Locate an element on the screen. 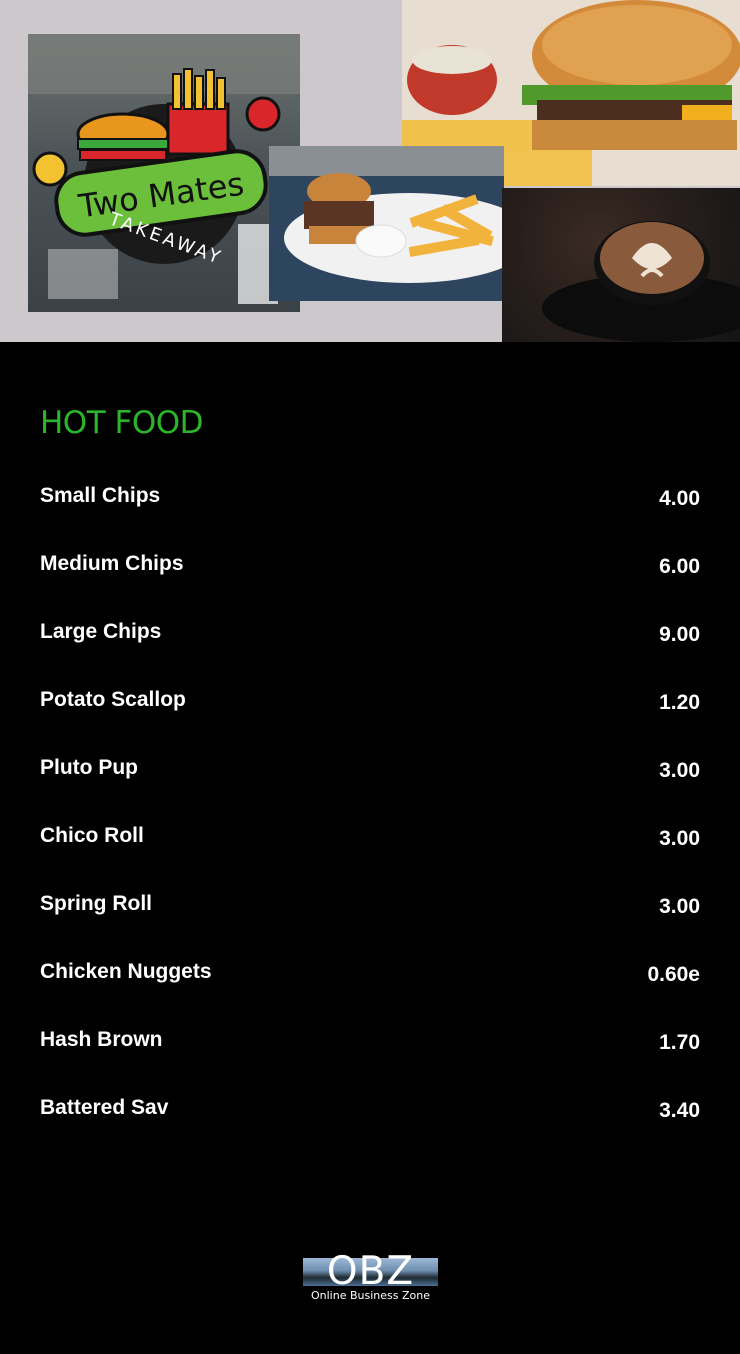 The height and width of the screenshot is (1354, 740). obz-logo-subtitle: Online Business Zone is located at coordinates (370, 1295).